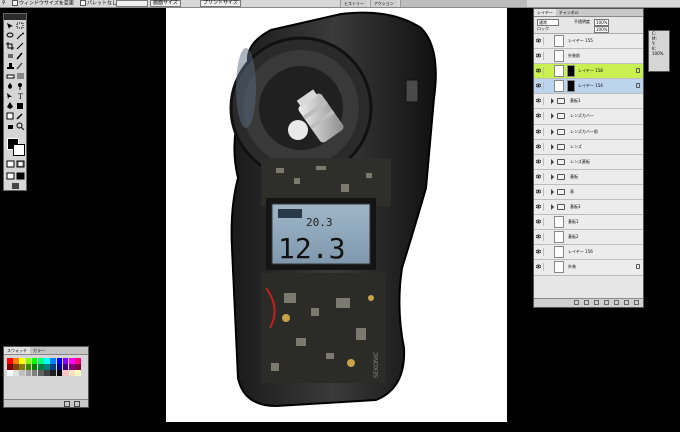  I want to click on standard-mode-icon, so click(10, 164).